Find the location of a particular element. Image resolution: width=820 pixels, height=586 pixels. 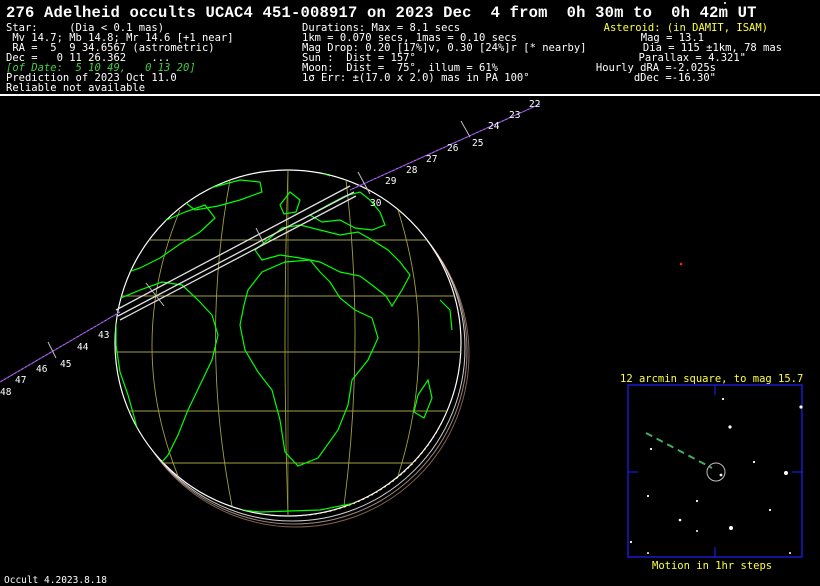

tick-label-25: 25 is located at coordinates (477, 143).